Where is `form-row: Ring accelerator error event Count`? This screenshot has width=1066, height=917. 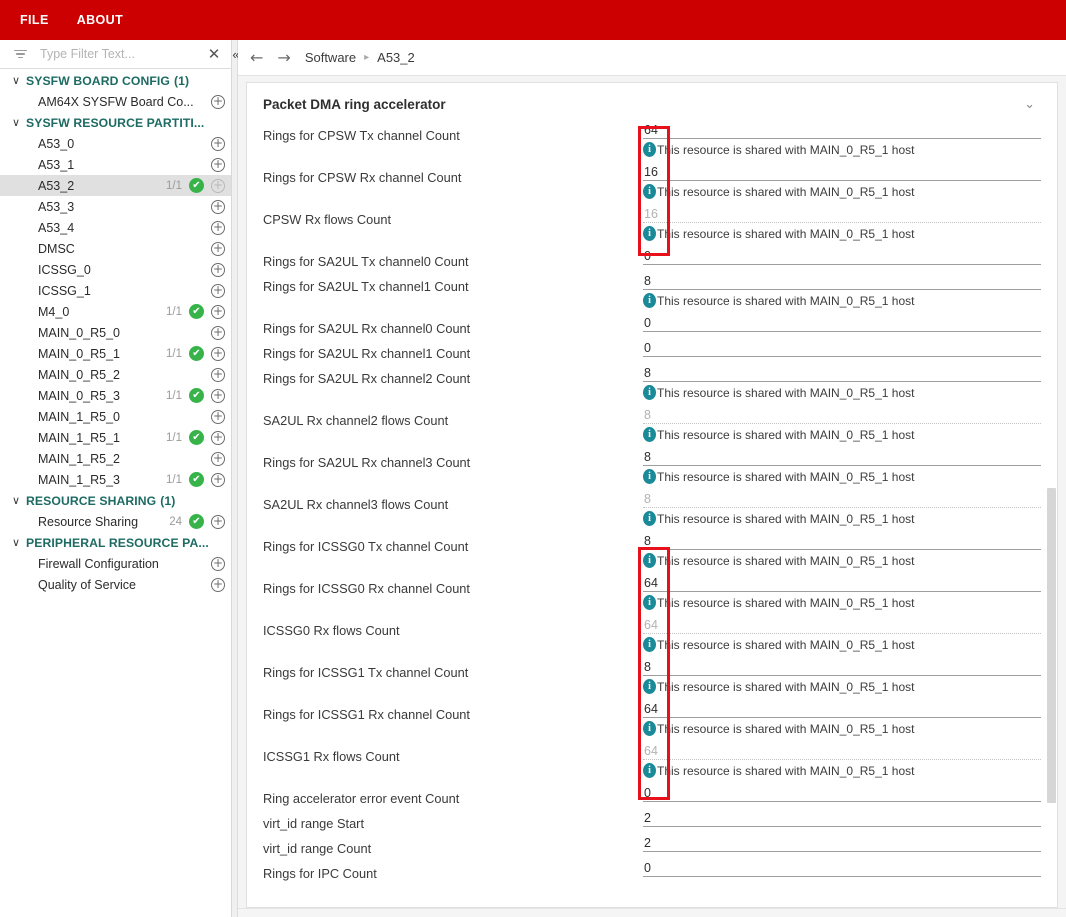 form-row: Ring accelerator error event Count is located at coordinates (652, 795).